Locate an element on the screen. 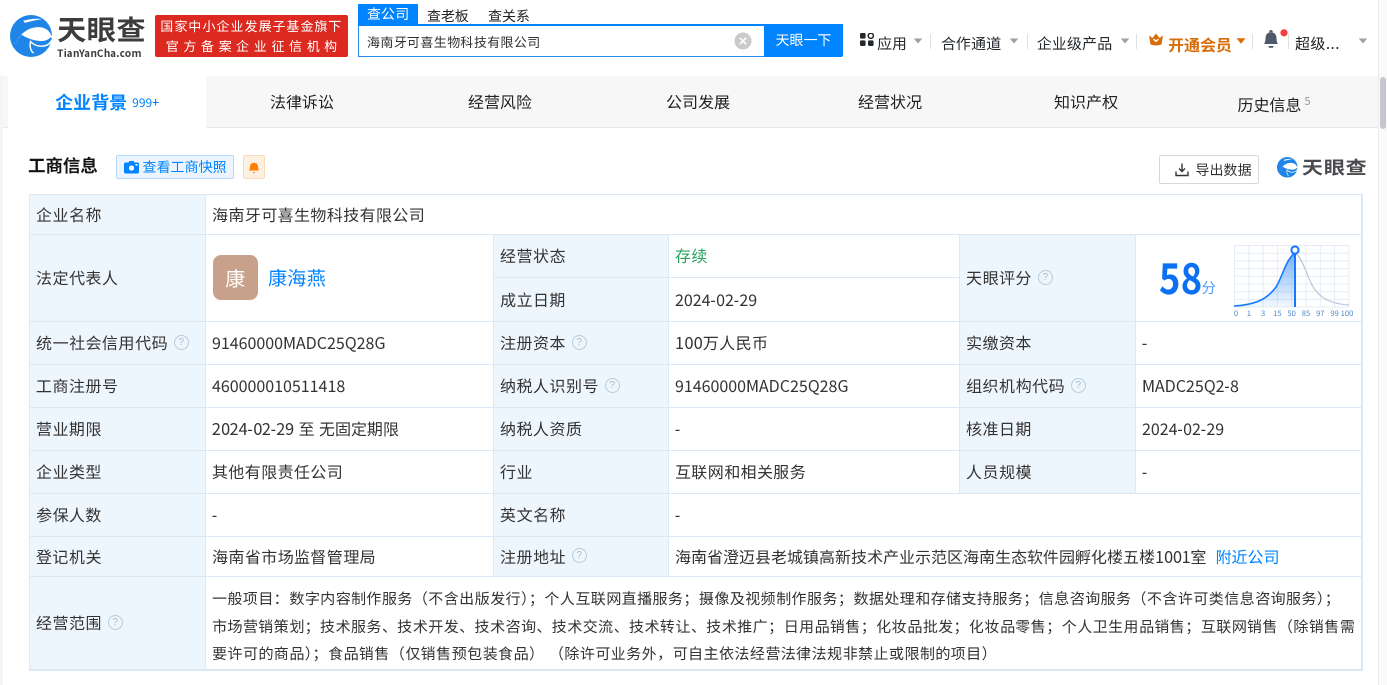 This screenshot has height=685, width=1387. svg-text: 15 is located at coordinates (1277, 313).